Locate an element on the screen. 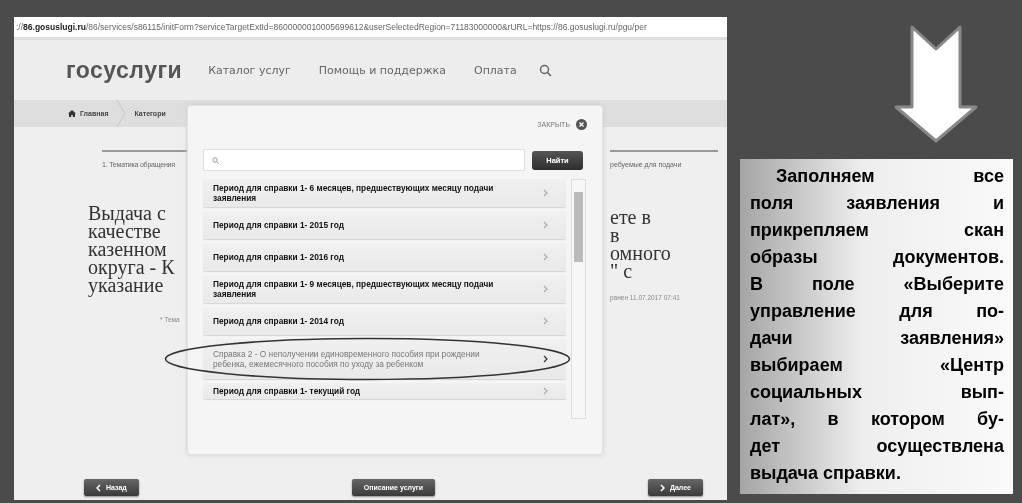 This screenshot has height=503, width=1022. list-item: Период для справки 1- 2014 год is located at coordinates (384, 321).